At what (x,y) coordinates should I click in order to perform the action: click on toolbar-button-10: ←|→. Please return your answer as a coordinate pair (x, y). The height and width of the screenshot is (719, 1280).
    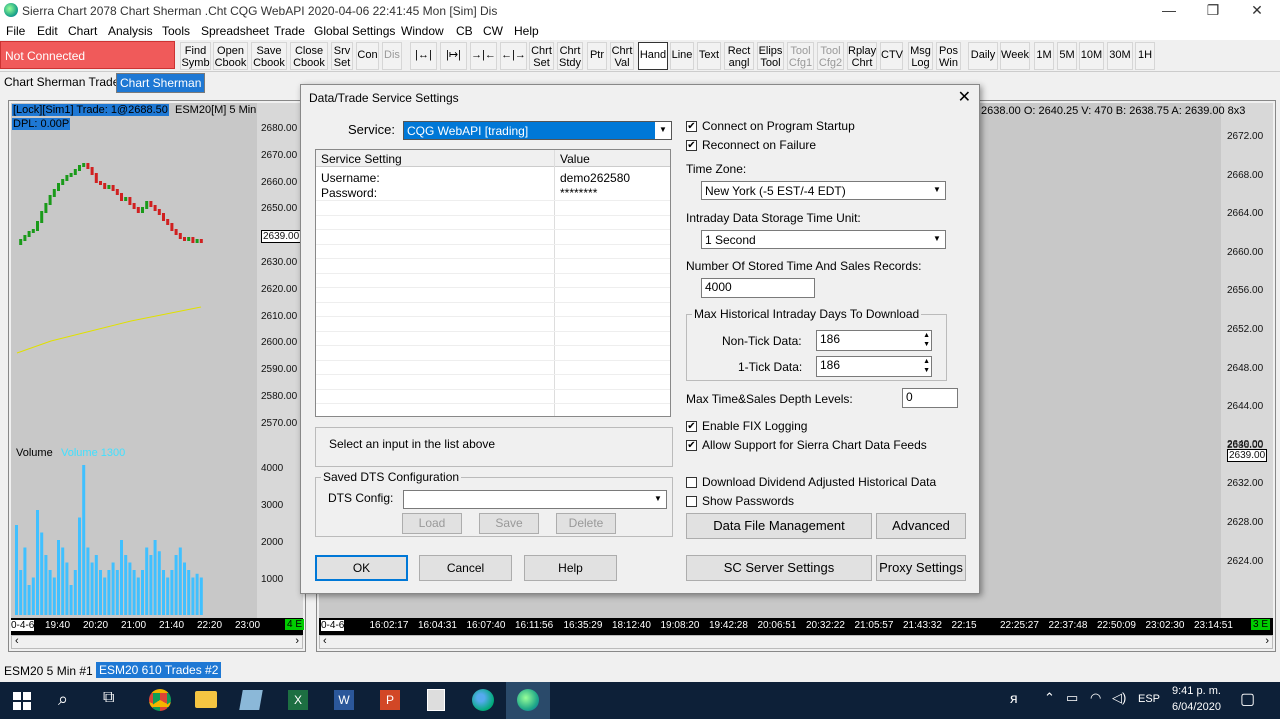
    Looking at the image, I should click on (513, 56).